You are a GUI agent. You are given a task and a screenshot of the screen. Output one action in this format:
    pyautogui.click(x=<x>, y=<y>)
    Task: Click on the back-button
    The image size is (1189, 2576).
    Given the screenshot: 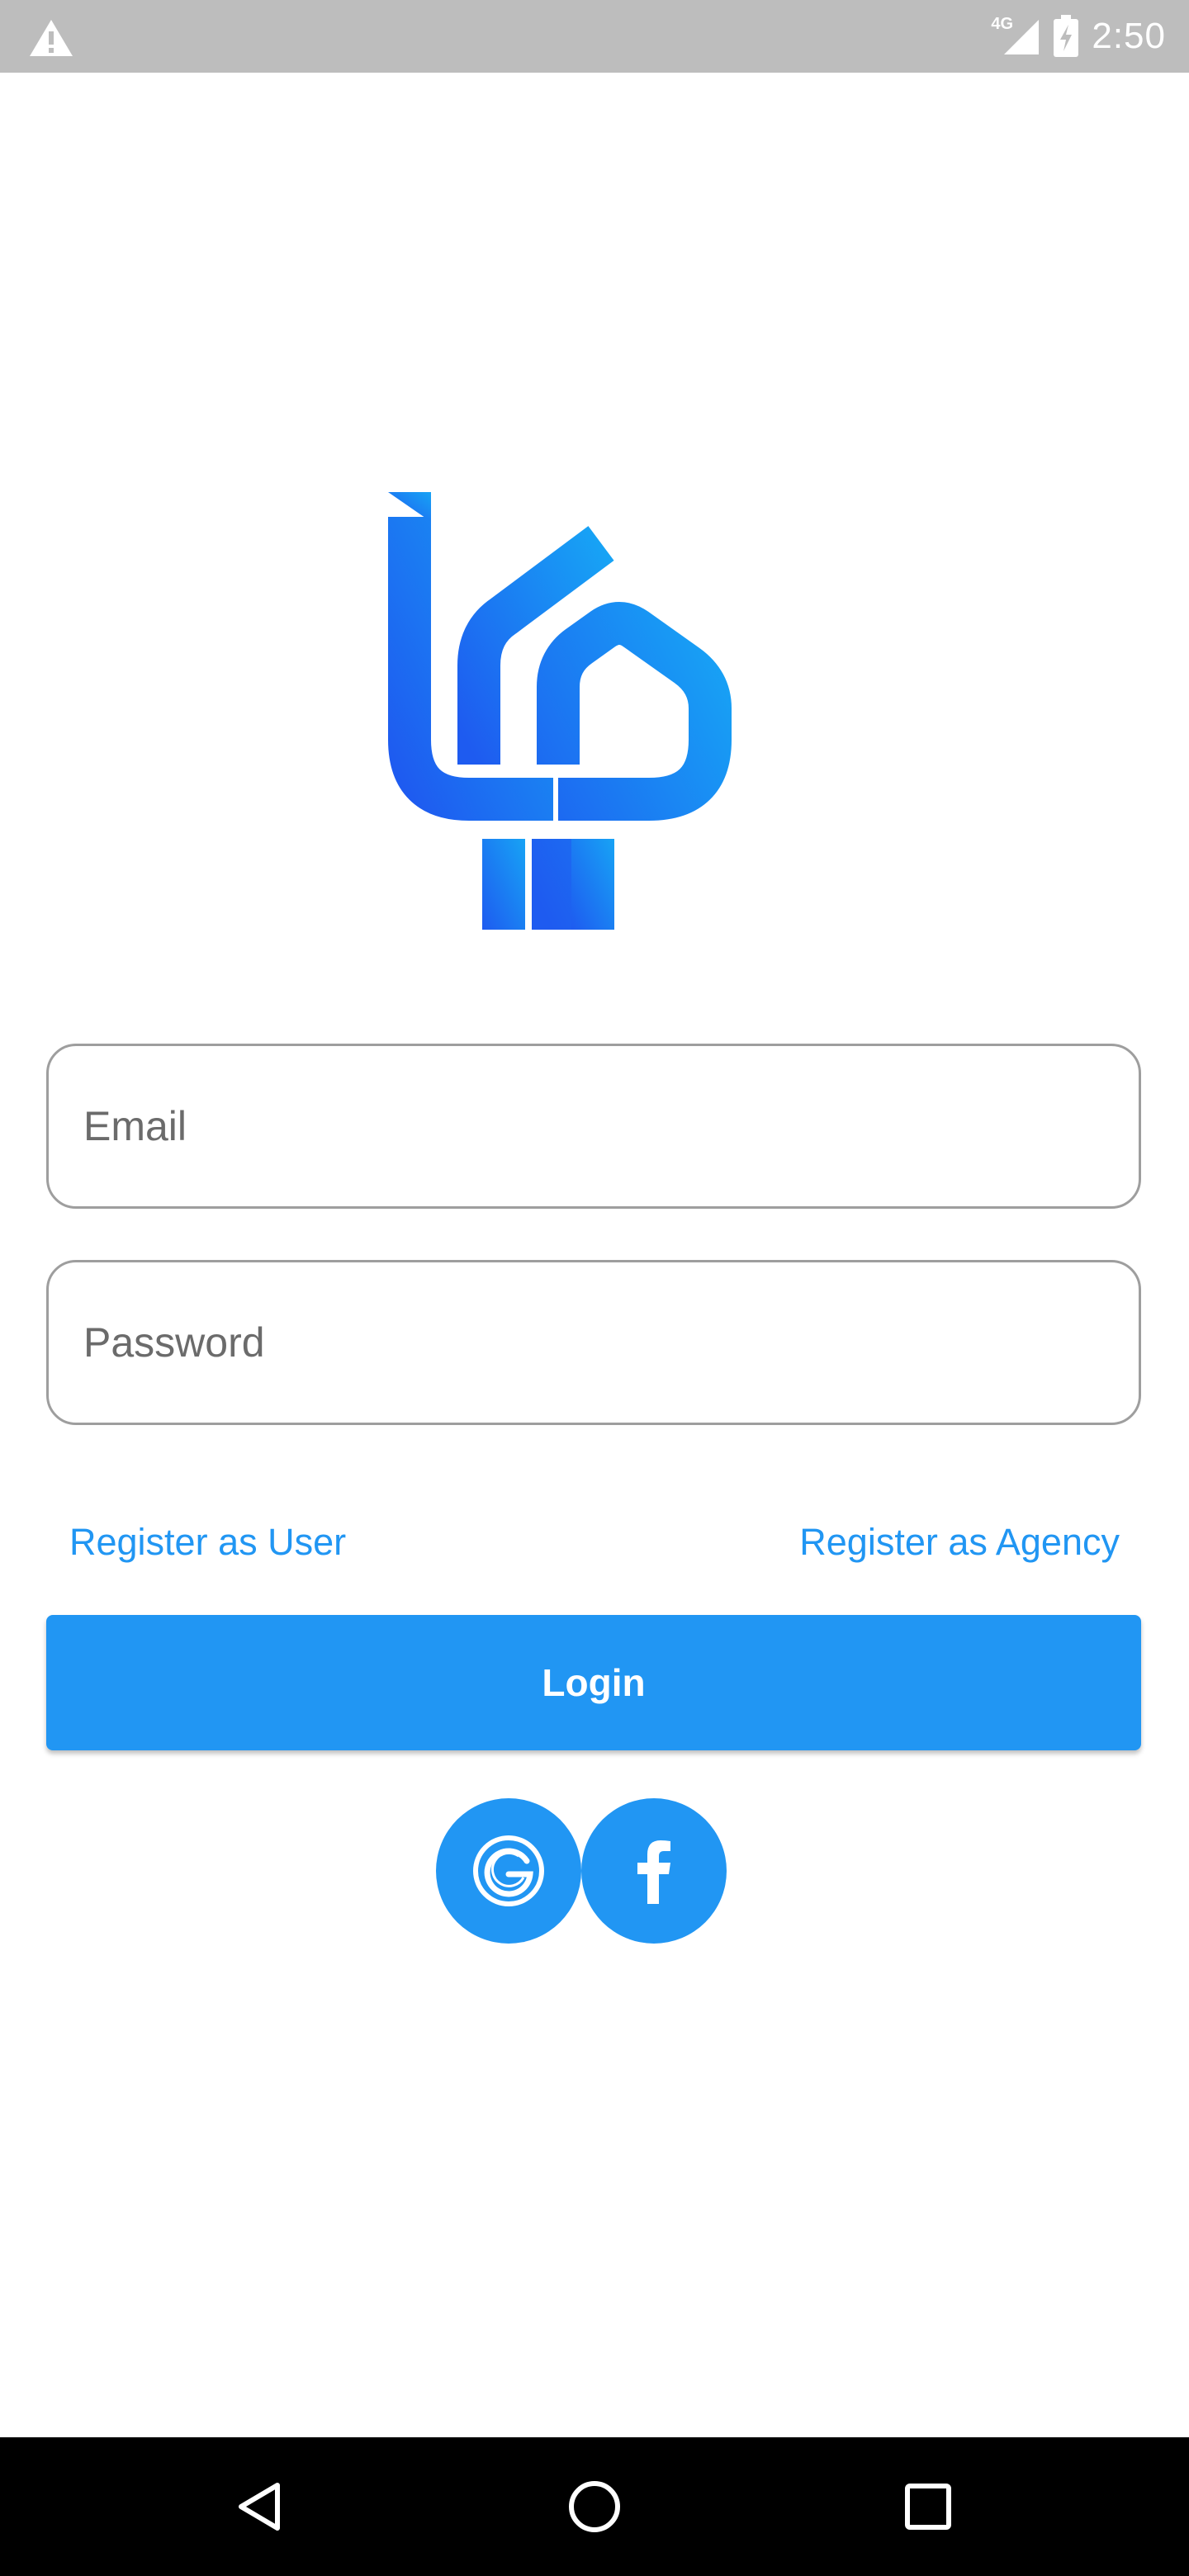 What is the action you would take?
    pyautogui.click(x=261, y=2506)
    